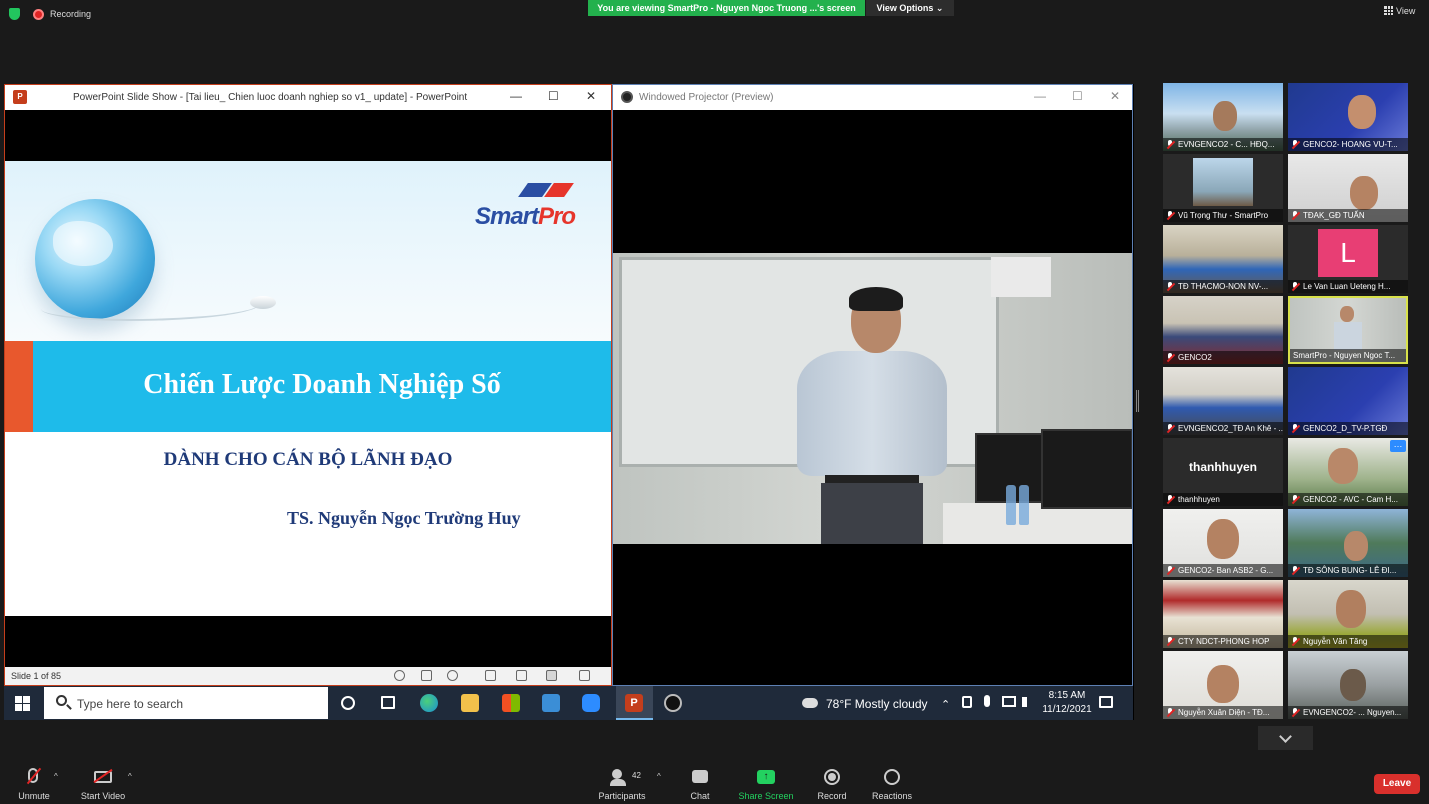 This screenshot has height=804, width=1429. What do you see at coordinates (34, 781) in the screenshot?
I see `unmute-button: Unmute` at bounding box center [34, 781].